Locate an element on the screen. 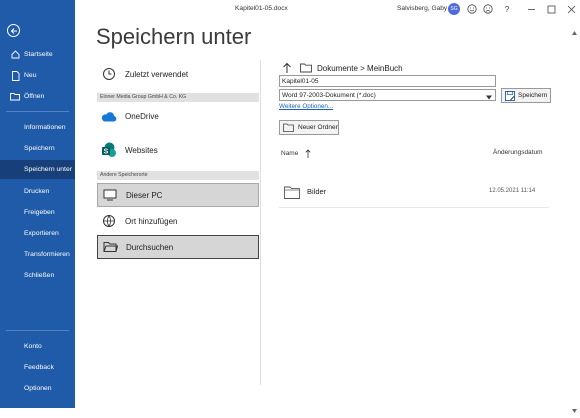  location-onedrive: OneDrive is located at coordinates (178, 116).